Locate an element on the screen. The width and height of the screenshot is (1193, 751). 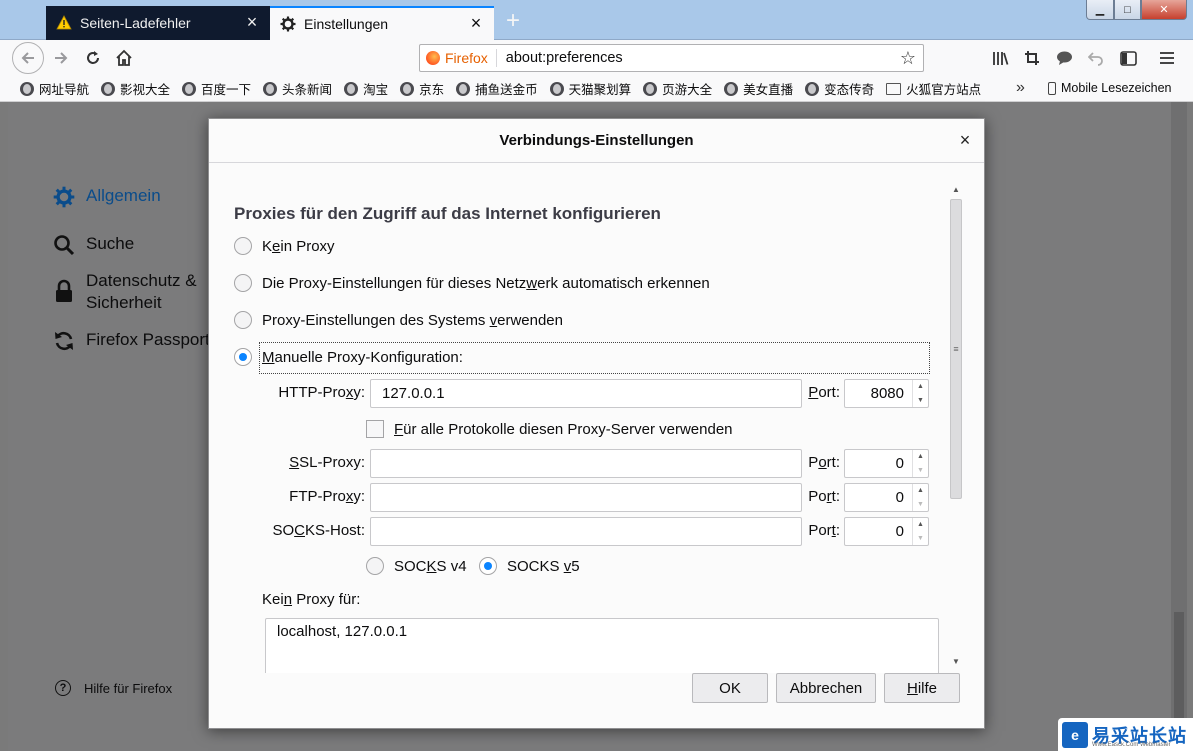
bookmarks-overflow-icon: » is located at coordinates (1020, 88).